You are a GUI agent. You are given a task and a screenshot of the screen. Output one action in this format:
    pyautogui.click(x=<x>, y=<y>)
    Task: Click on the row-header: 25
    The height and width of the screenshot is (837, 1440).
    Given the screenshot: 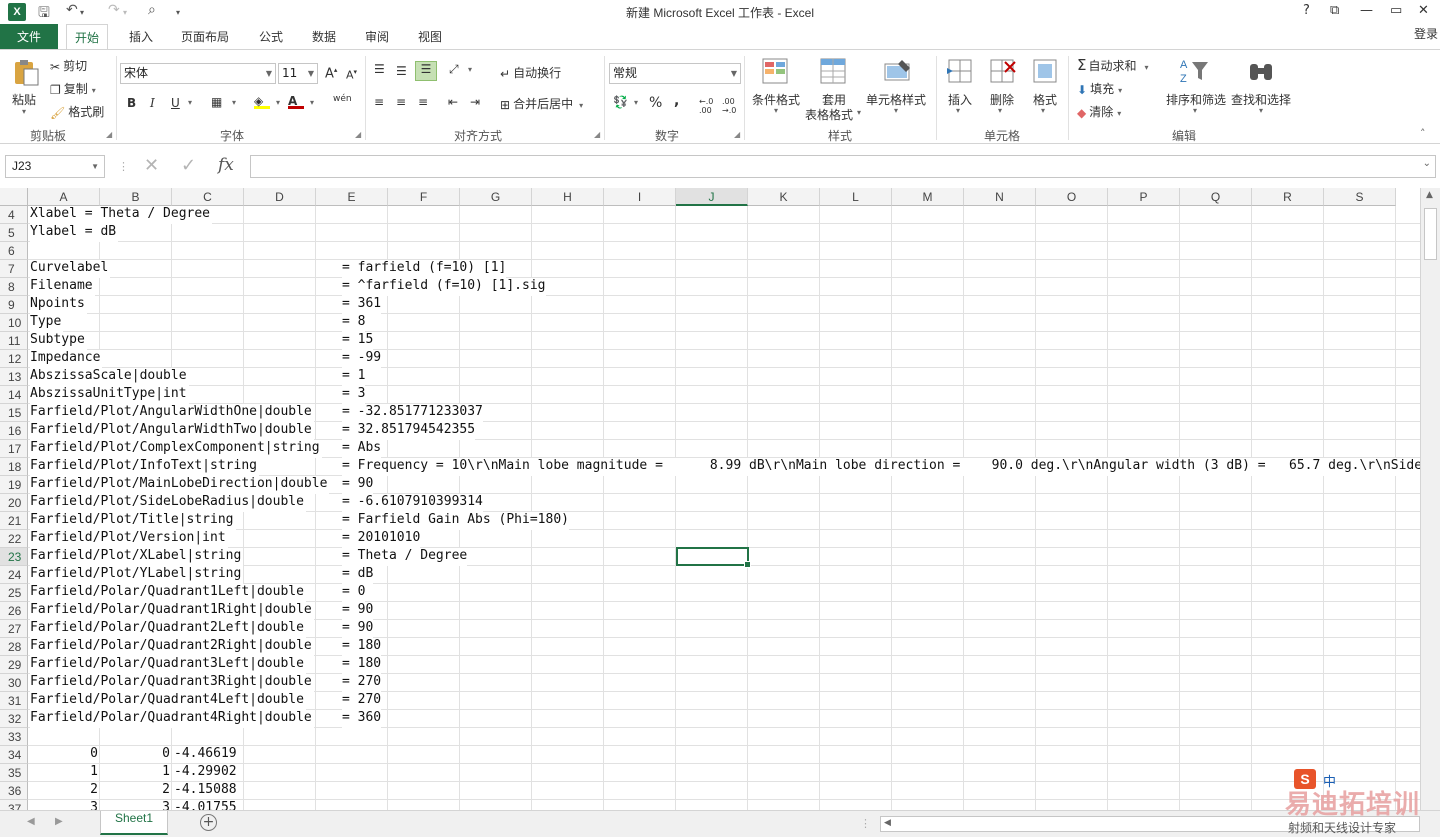 What is the action you would take?
    pyautogui.click(x=14, y=593)
    